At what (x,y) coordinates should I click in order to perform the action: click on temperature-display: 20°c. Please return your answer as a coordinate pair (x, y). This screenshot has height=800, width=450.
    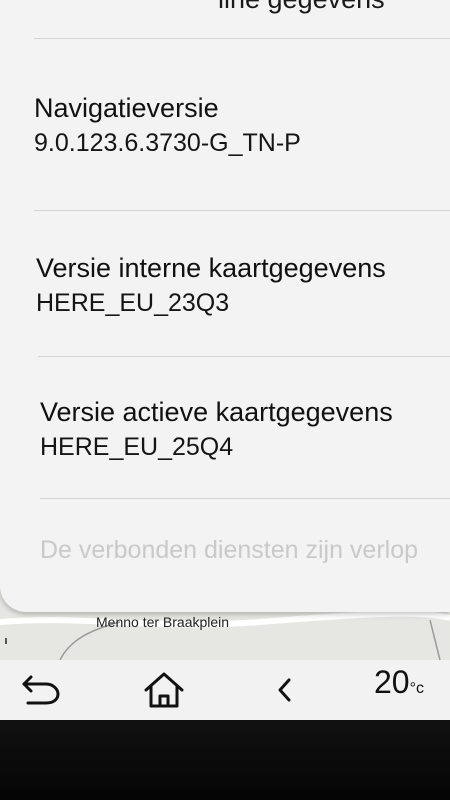
    Looking at the image, I should click on (399, 682).